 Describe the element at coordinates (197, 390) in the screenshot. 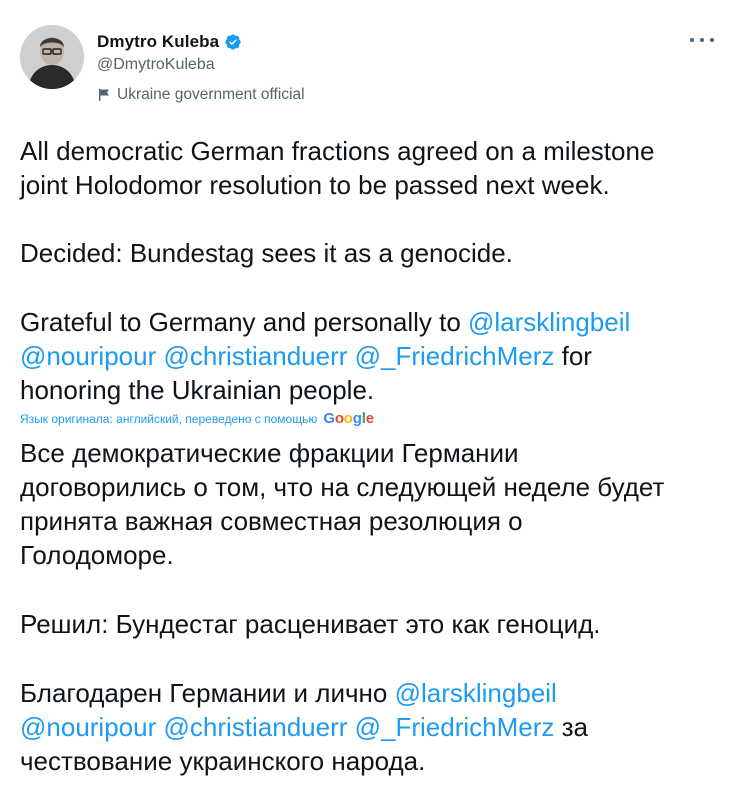

I see `text-line: honoring the Ukrainian people.` at that location.